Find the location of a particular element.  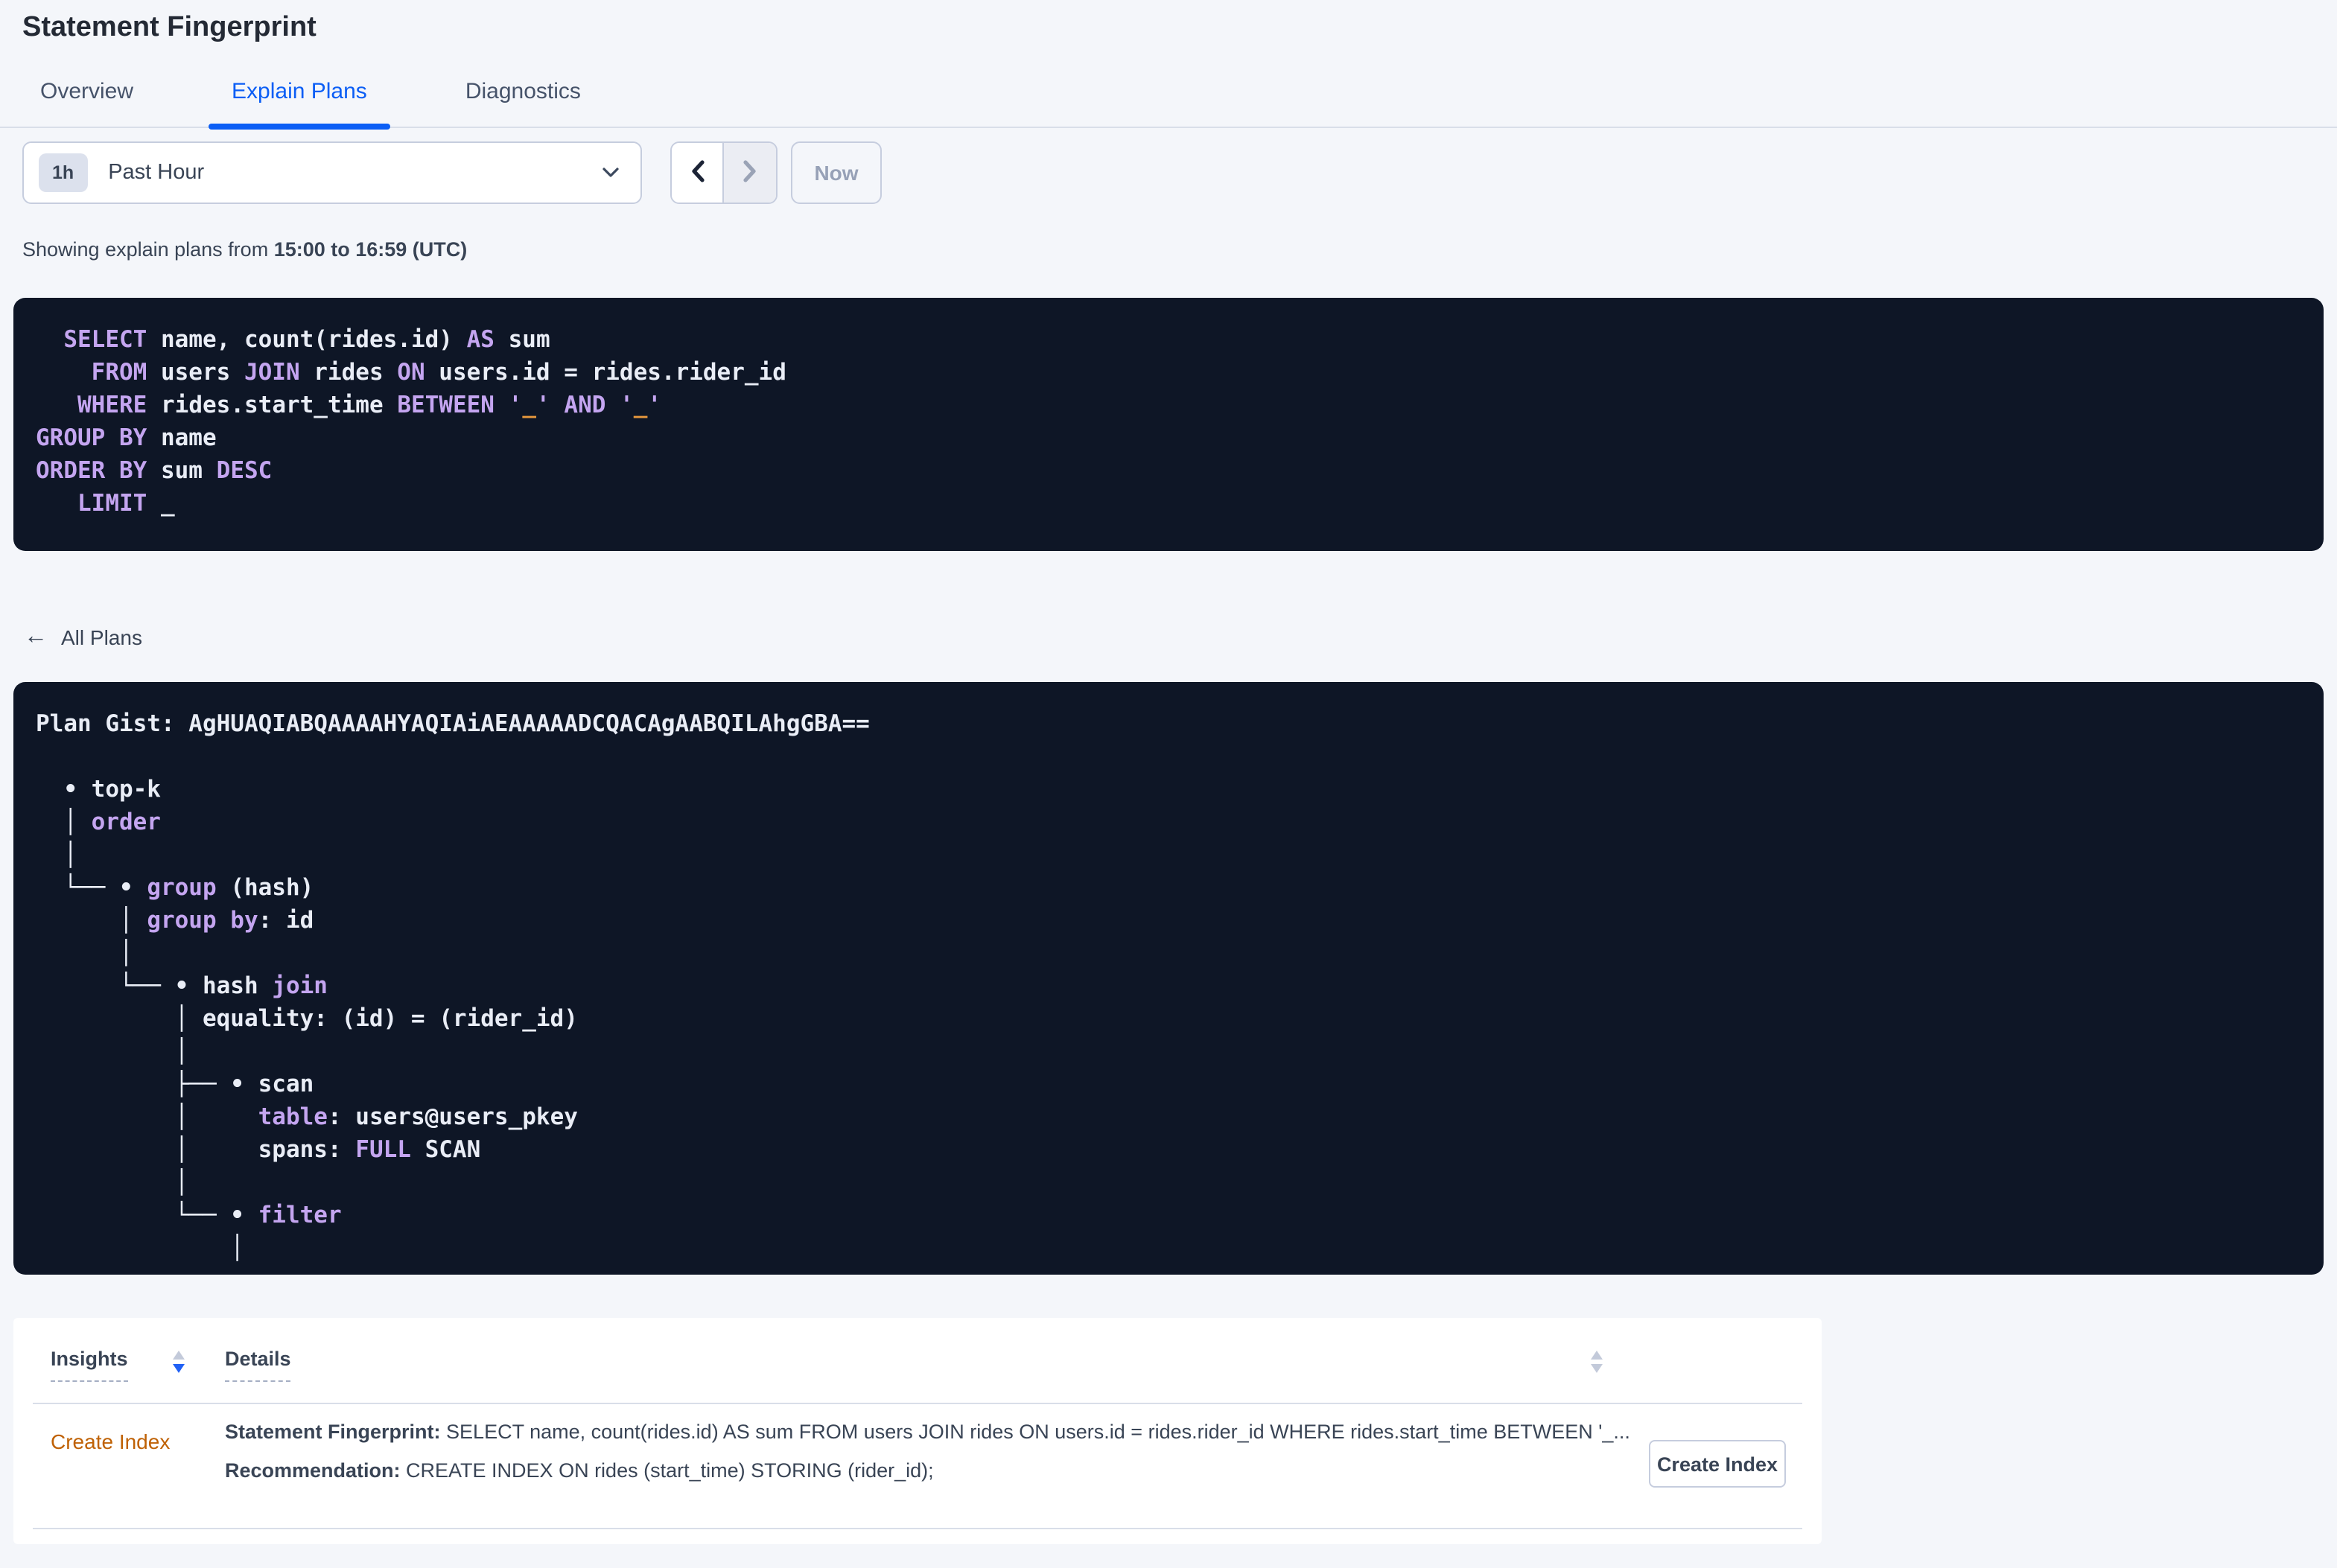

tab-overview: Overview is located at coordinates (87, 103).